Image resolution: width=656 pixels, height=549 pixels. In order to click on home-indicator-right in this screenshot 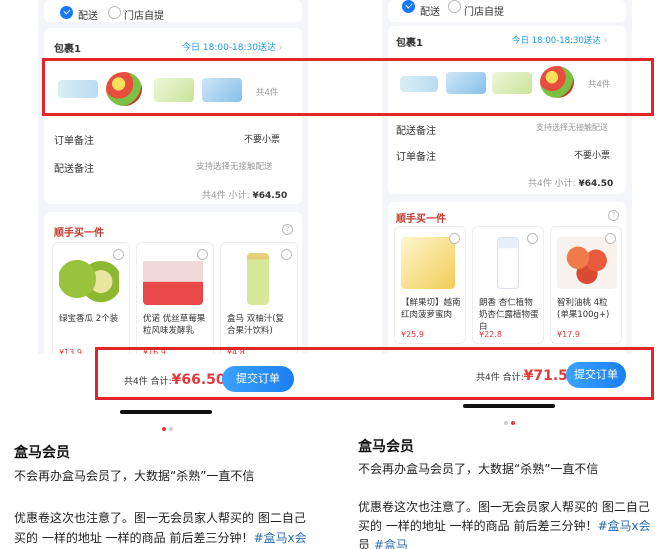, I will do `click(509, 406)`.